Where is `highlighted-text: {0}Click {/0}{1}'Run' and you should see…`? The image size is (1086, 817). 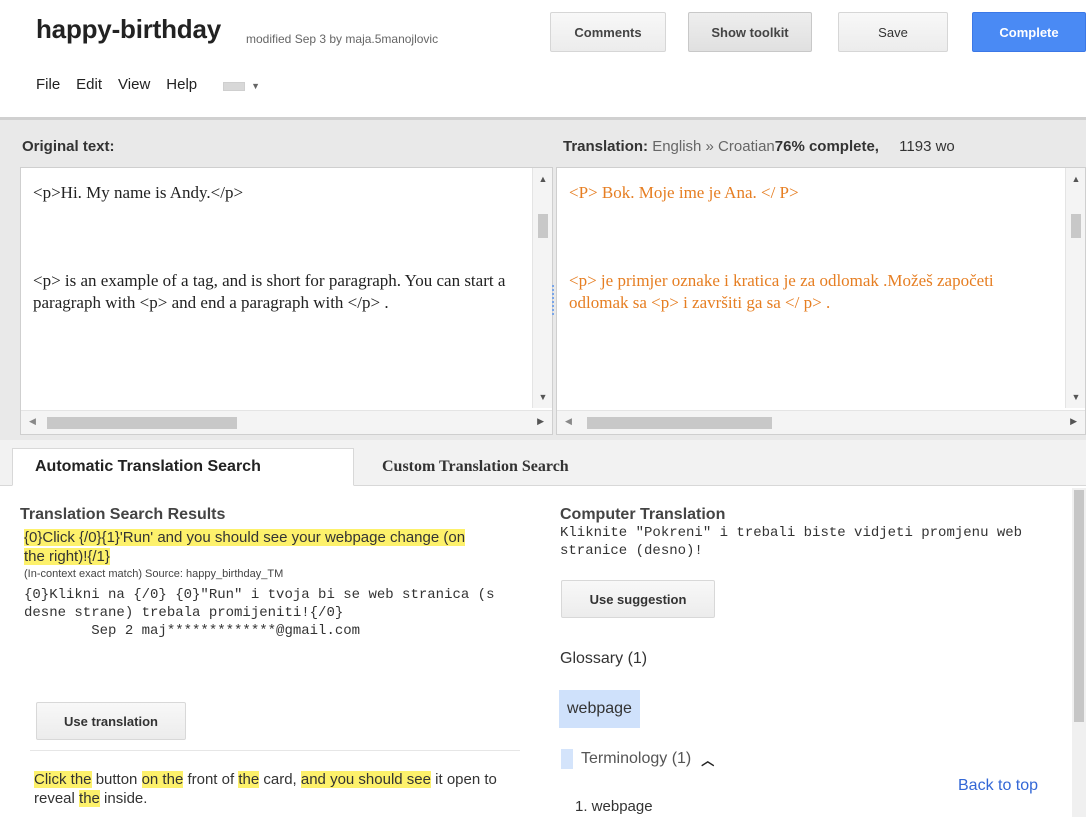 highlighted-text: {0}Click {/0}{1}'Run' and you should see… is located at coordinates (245, 547).